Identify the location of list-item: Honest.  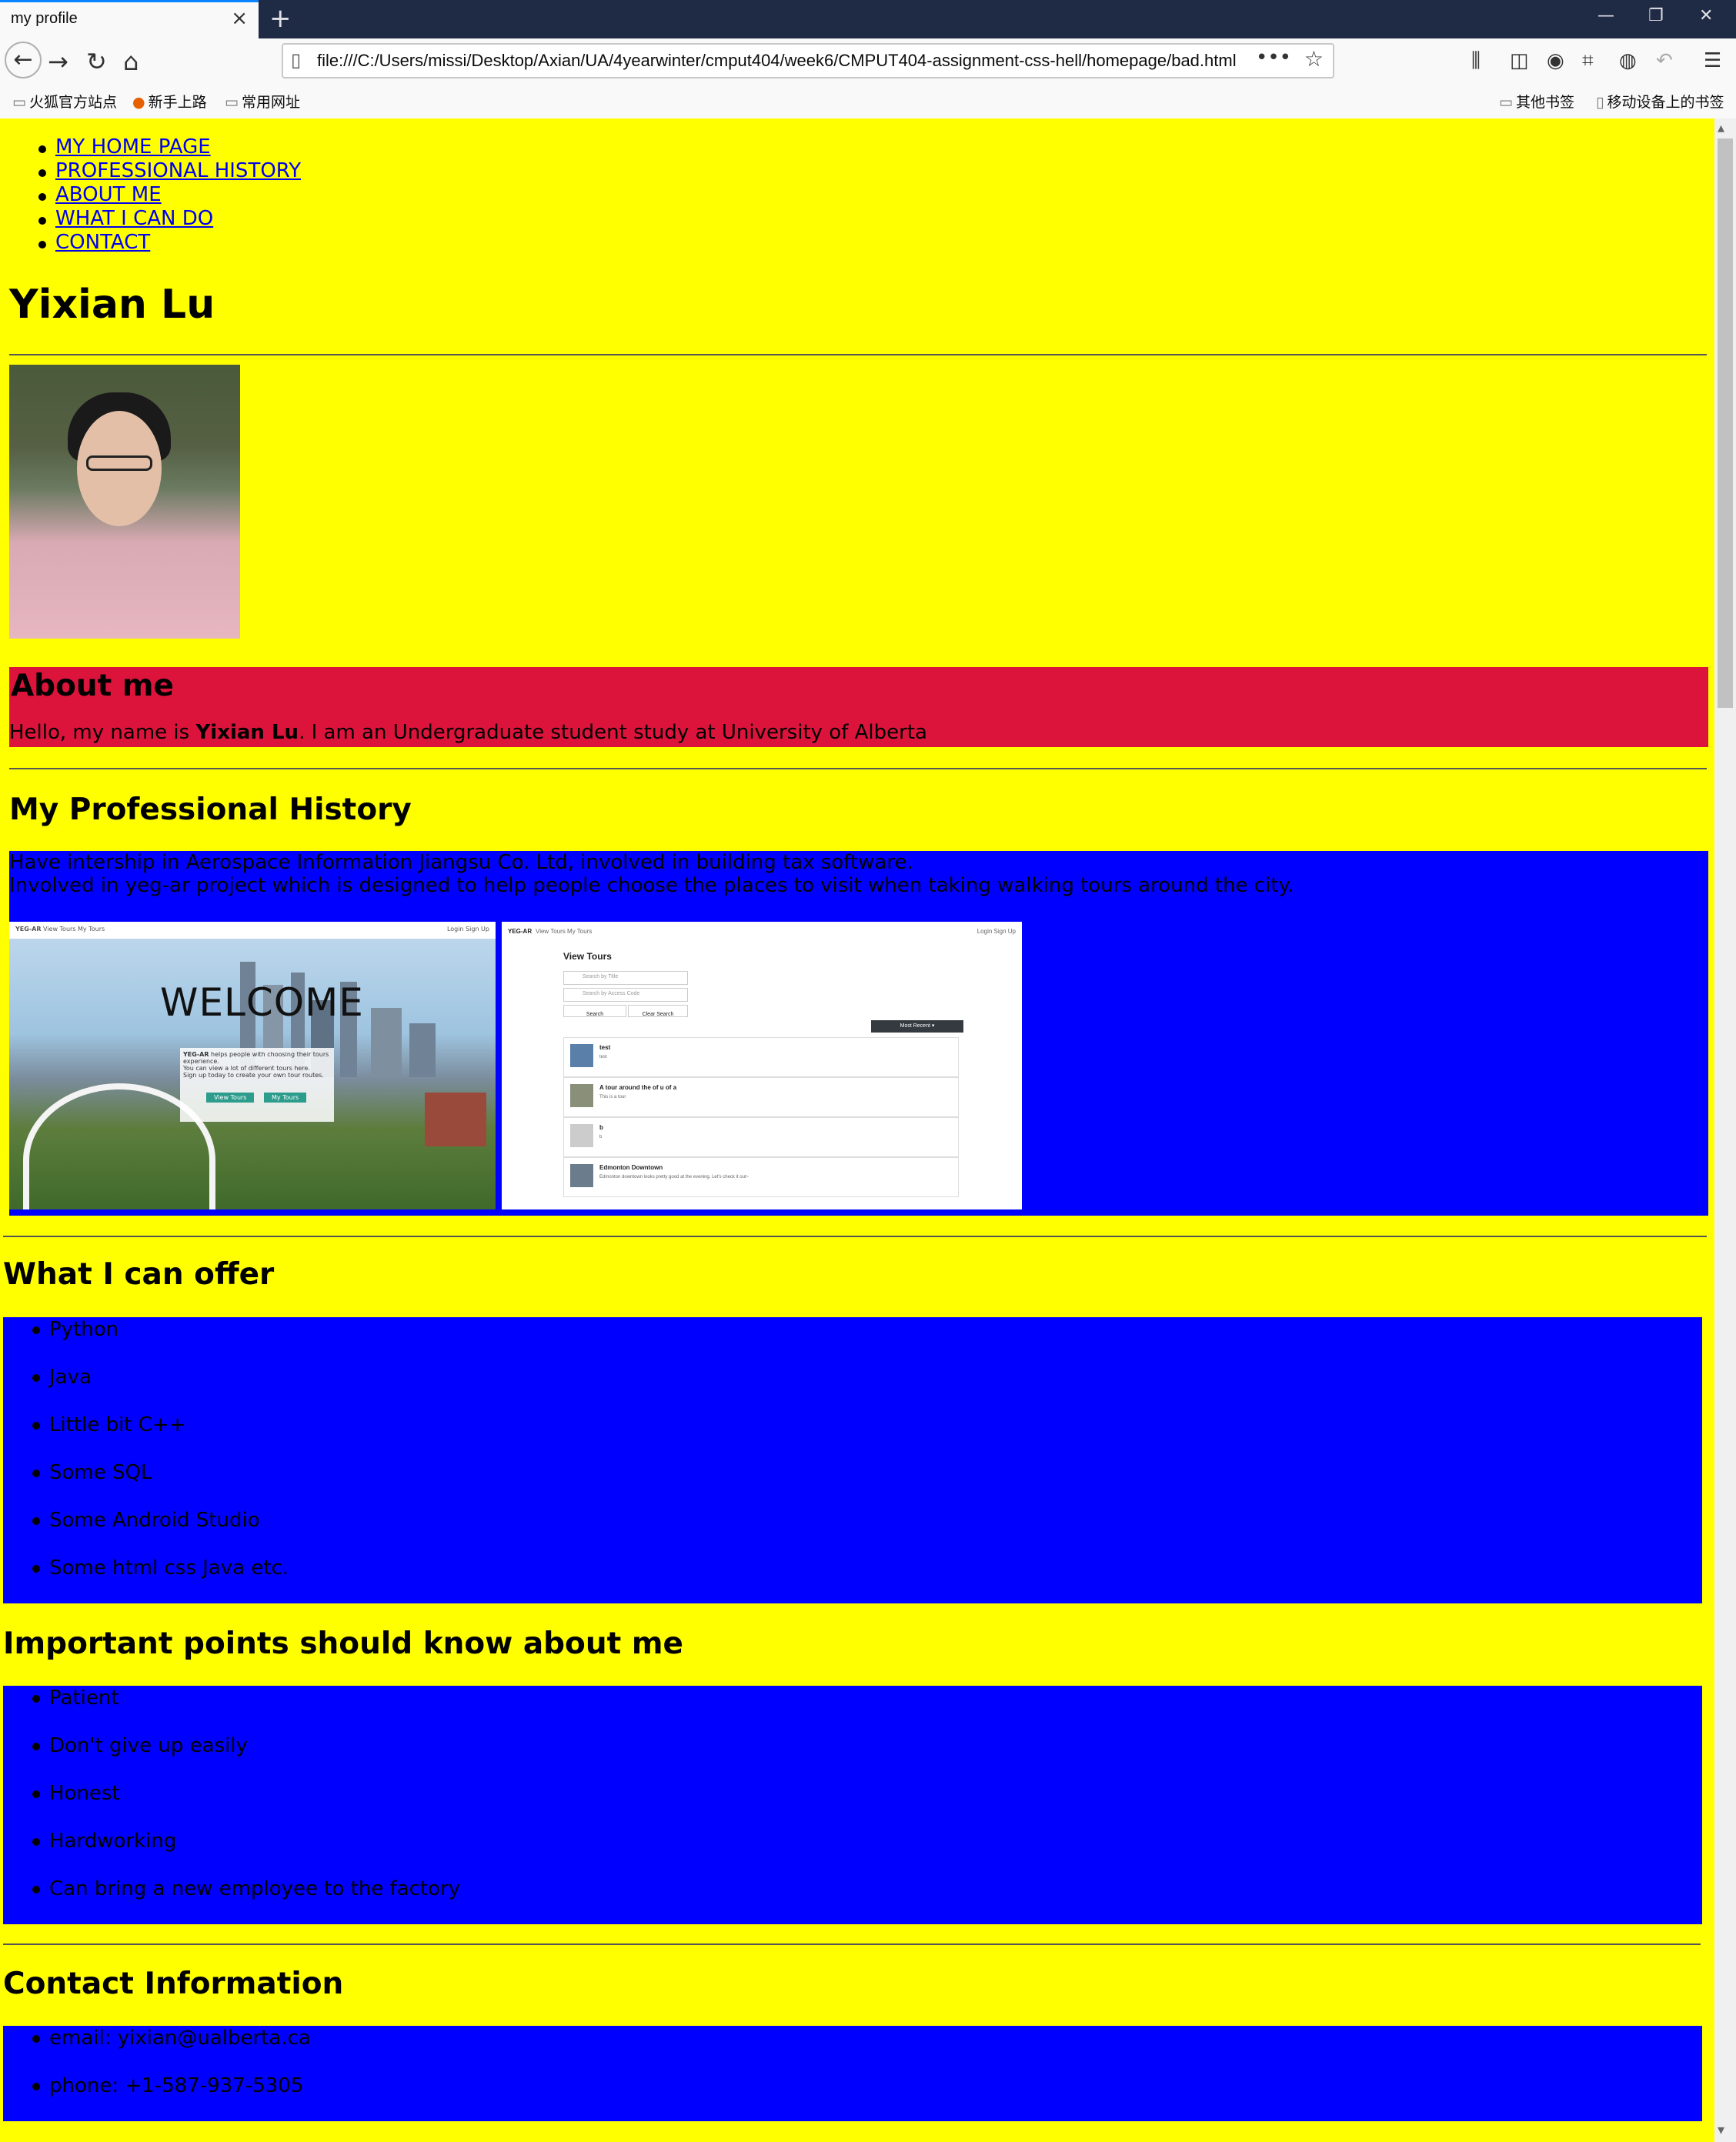
(245, 1805).